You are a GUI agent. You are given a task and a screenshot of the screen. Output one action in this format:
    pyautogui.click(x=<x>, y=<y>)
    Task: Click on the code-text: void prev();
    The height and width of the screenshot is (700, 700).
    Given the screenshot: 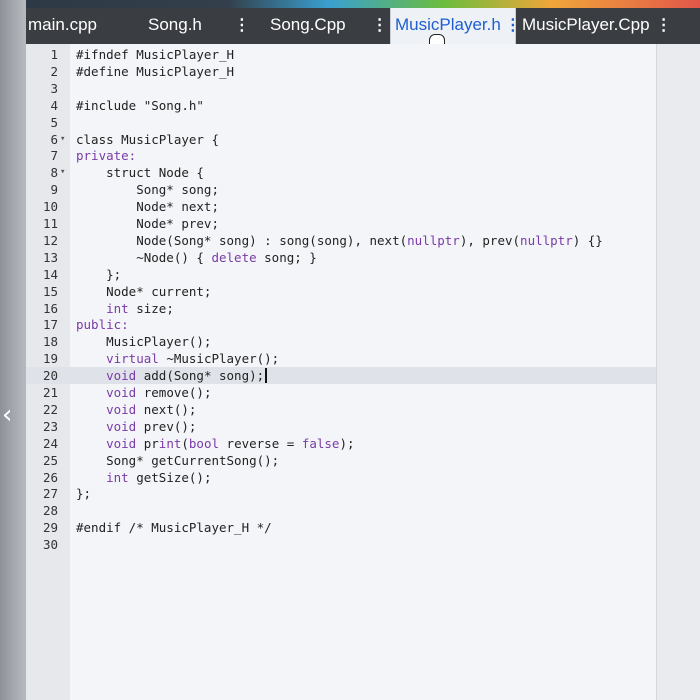 What is the action you would take?
    pyautogui.click(x=151, y=426)
    